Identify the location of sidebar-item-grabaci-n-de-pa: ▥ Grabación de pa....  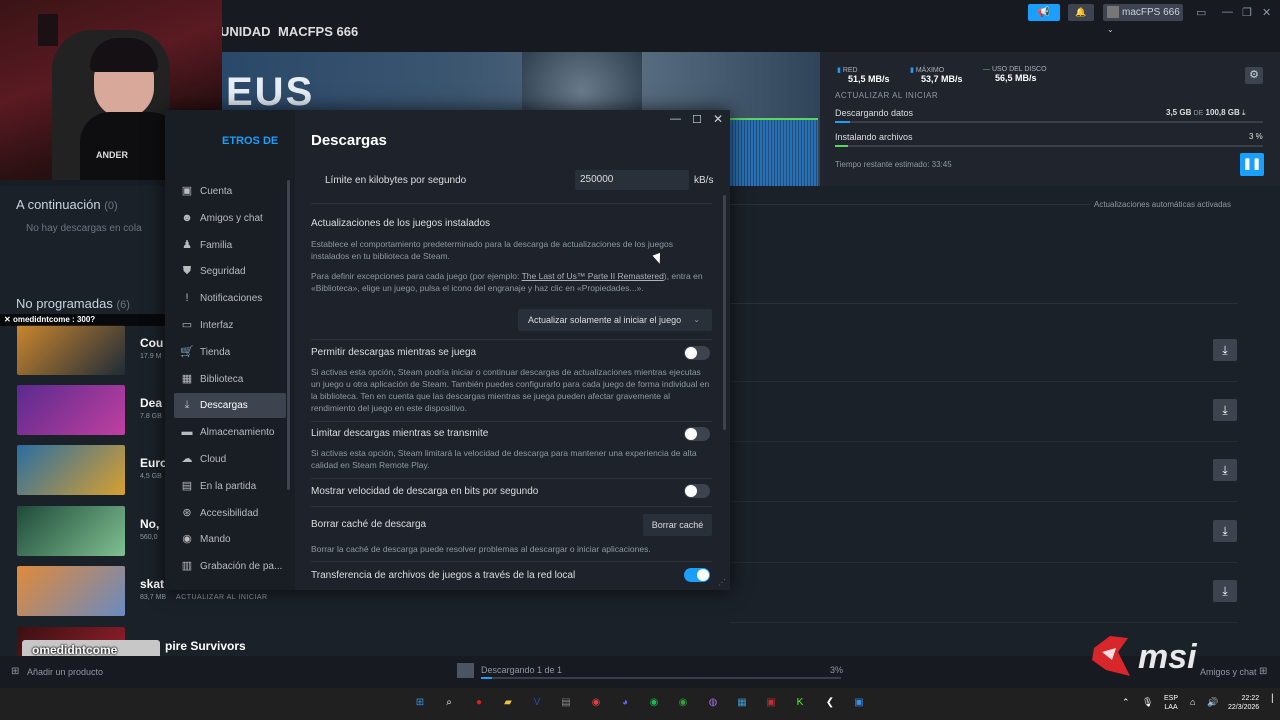
(230, 566).